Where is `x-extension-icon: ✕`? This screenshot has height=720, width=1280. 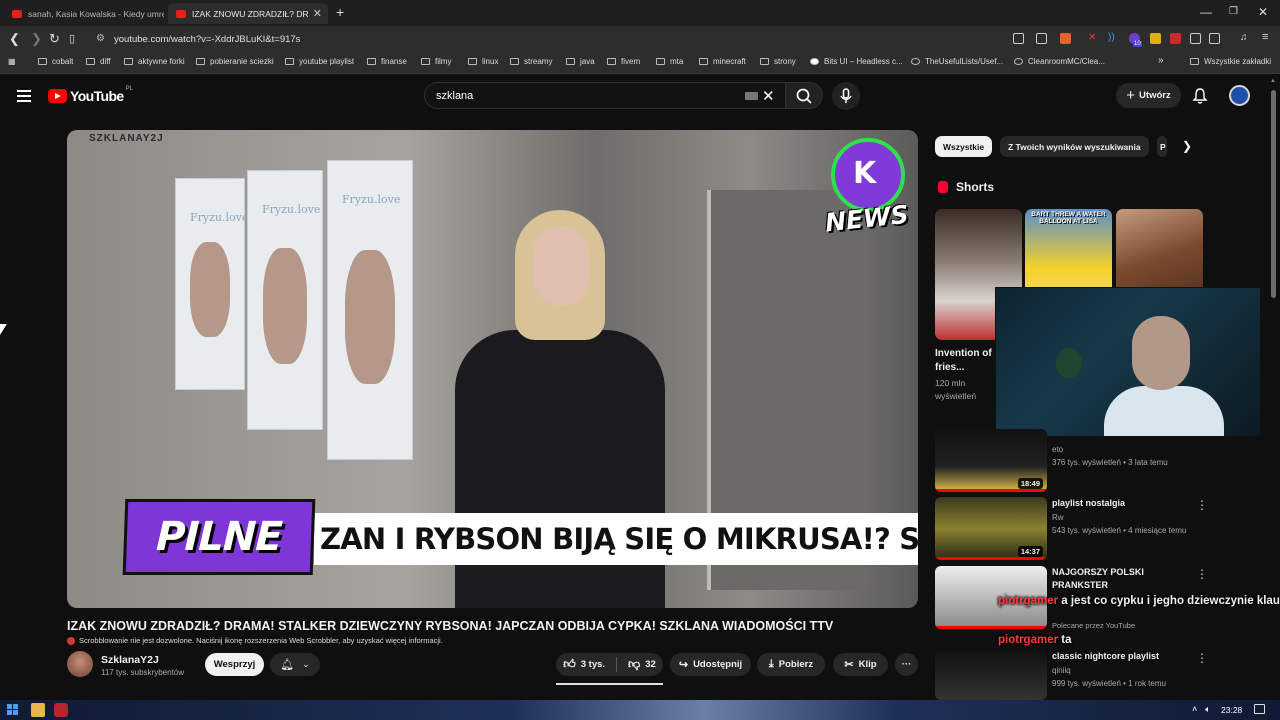 x-extension-icon: ✕ is located at coordinates (1093, 37).